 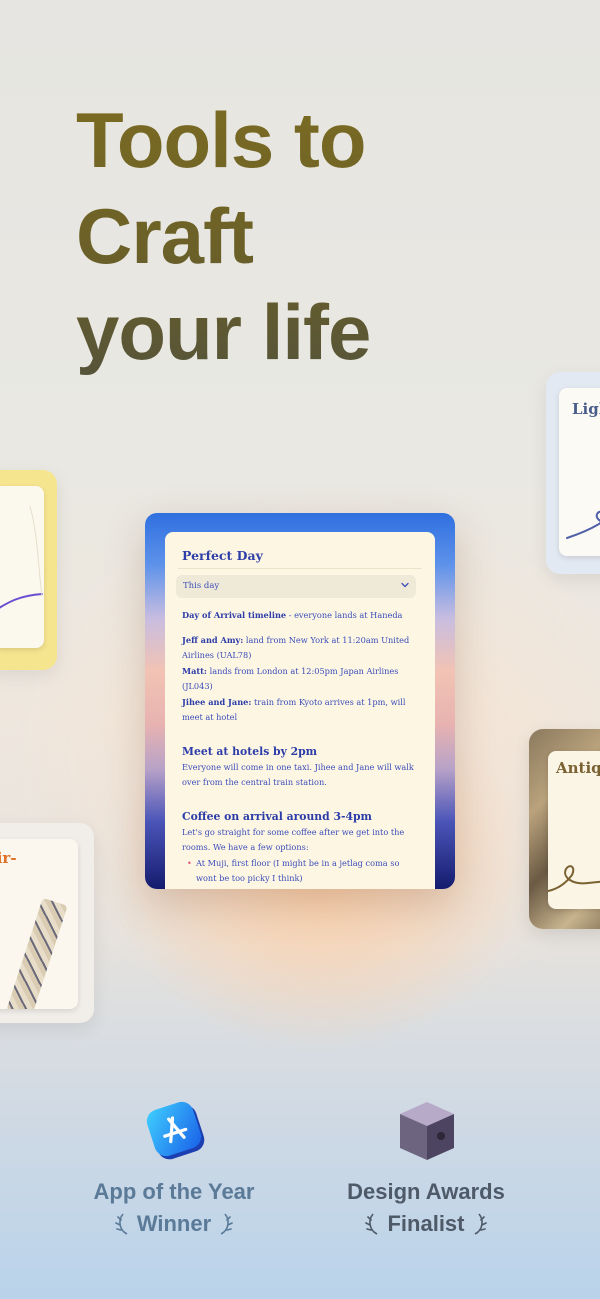 I want to click on award-subtitle: Winner, so click(x=174, y=1223).